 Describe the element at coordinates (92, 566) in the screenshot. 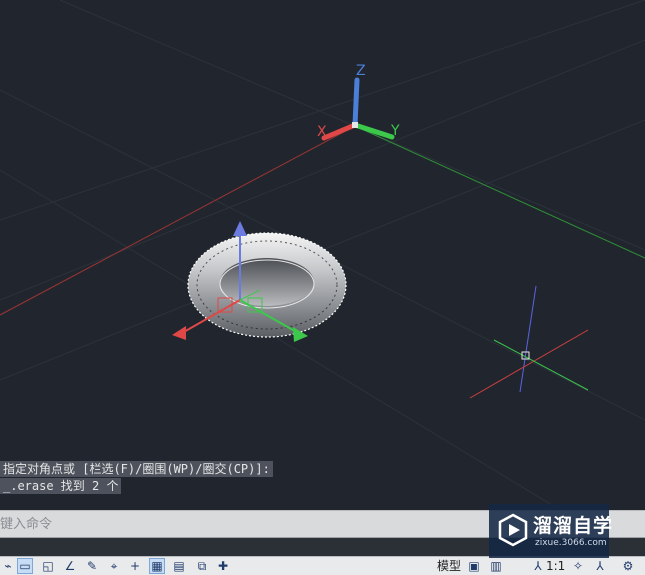

I see `object-snap-tracking-icon: ✎` at that location.